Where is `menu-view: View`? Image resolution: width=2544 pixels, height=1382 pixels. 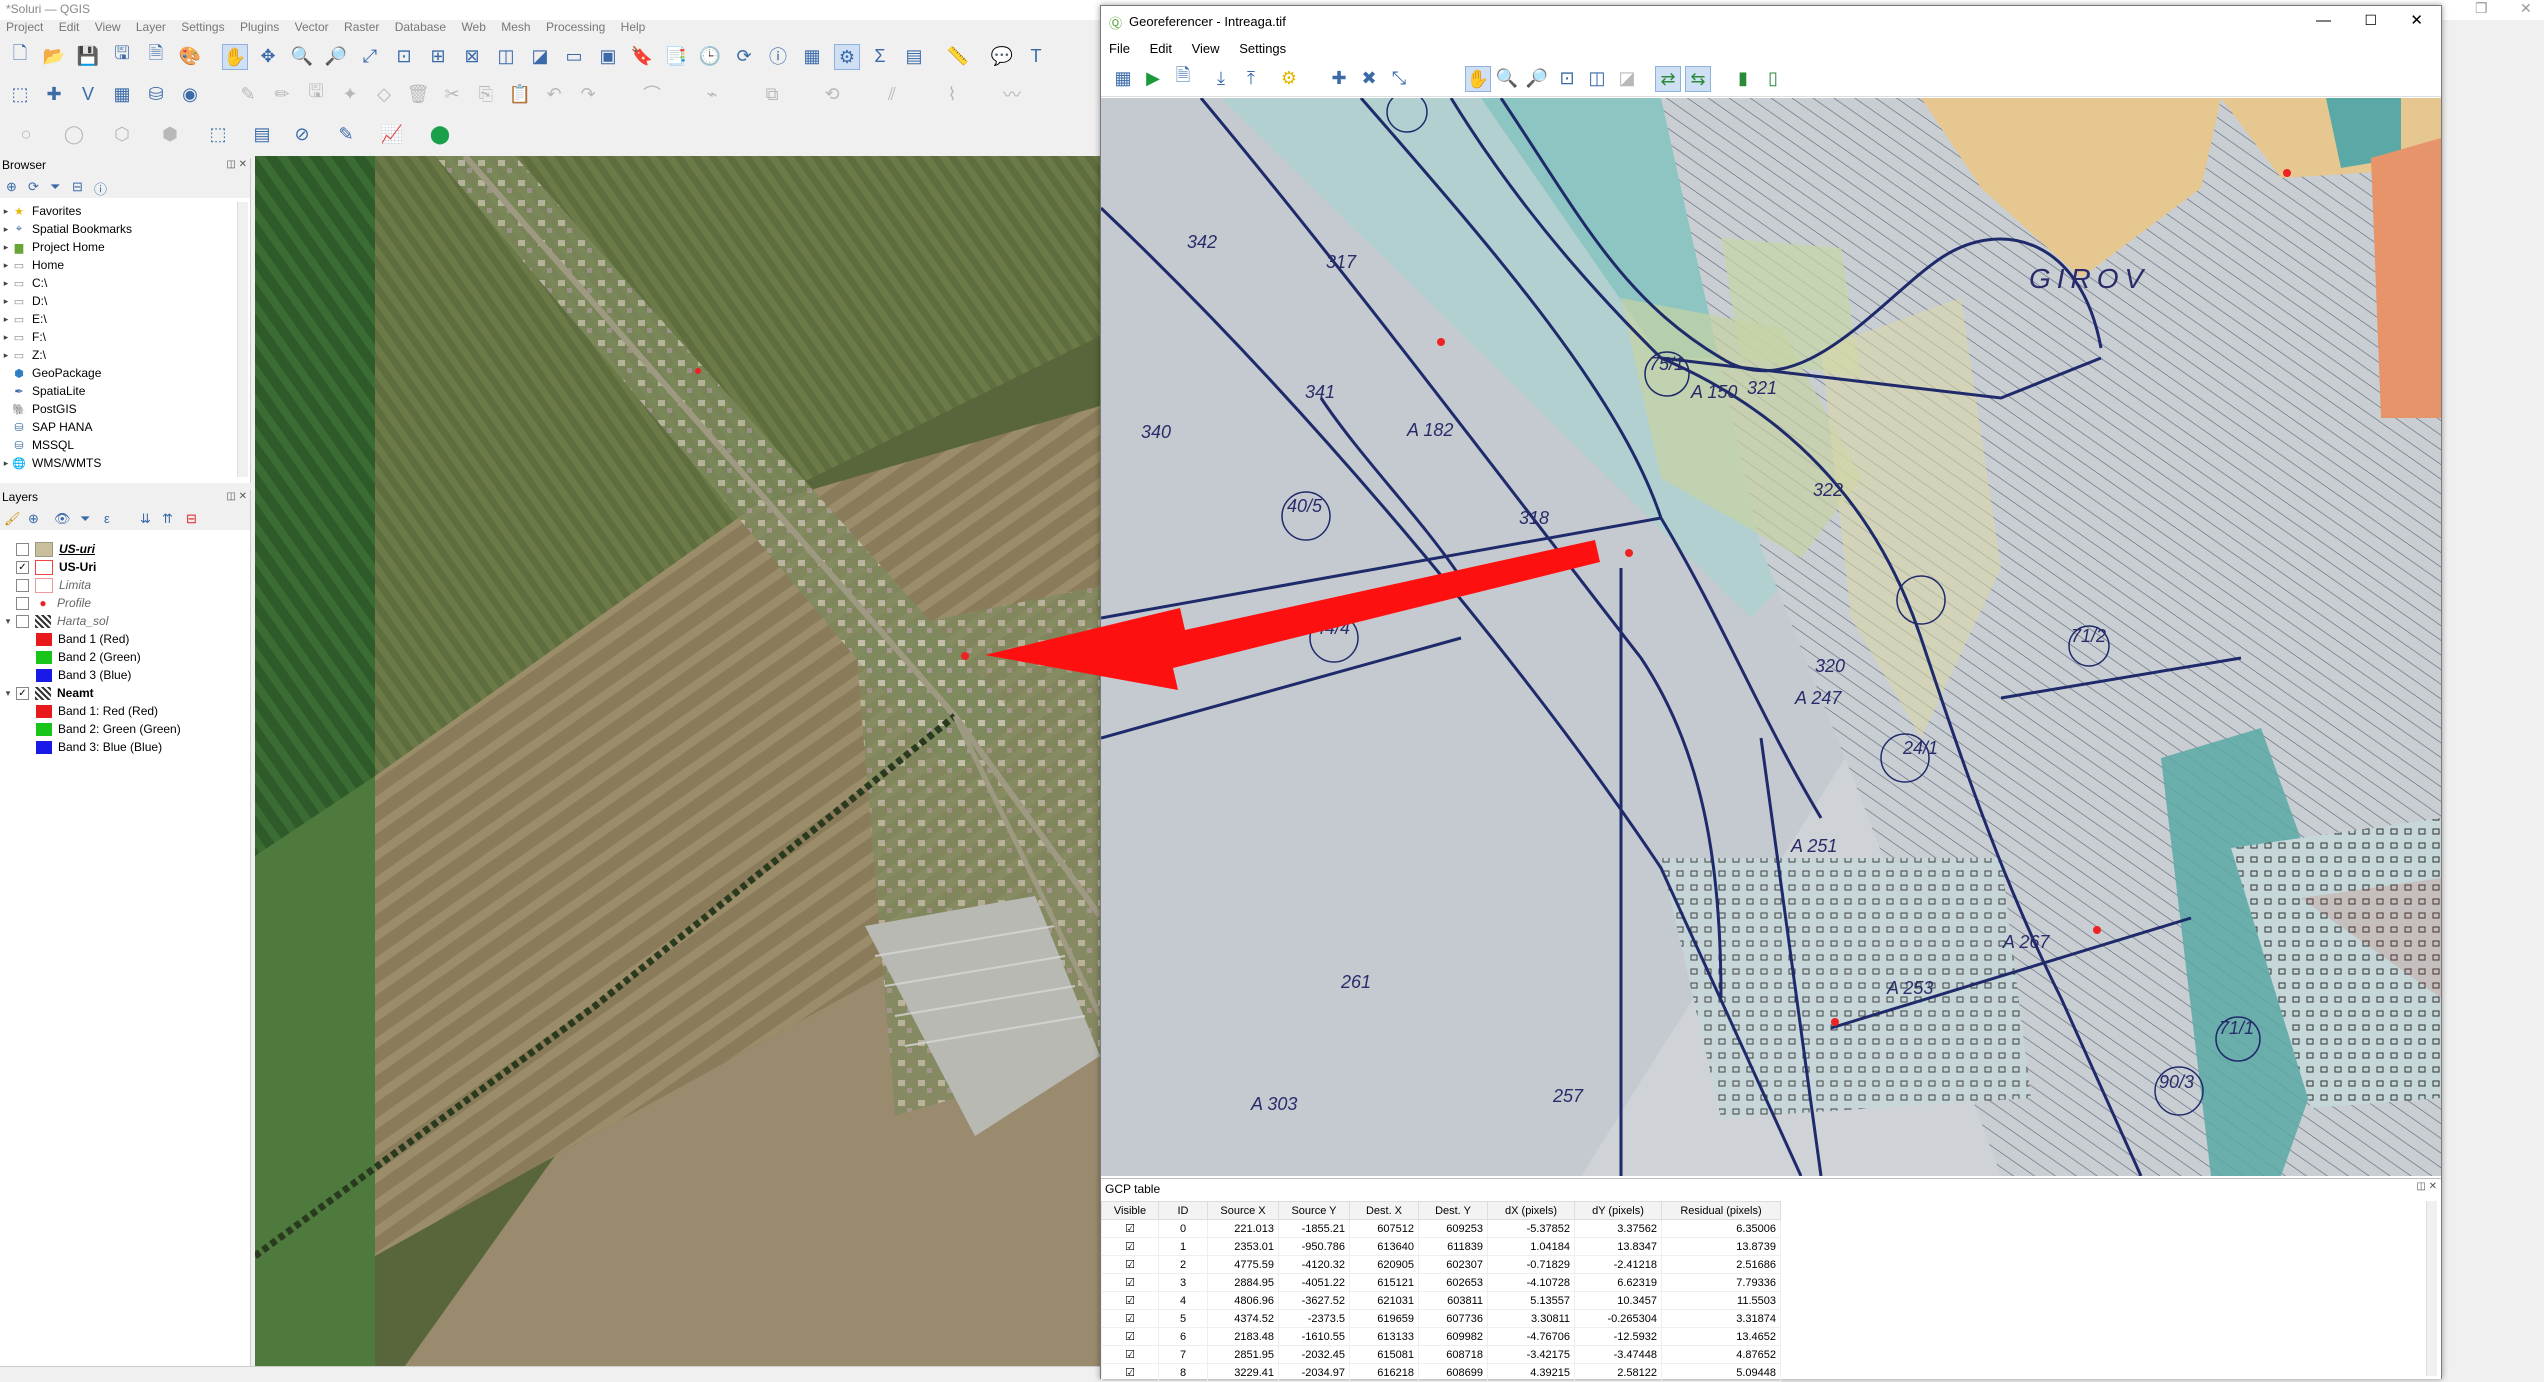
menu-view: View is located at coordinates (108, 27).